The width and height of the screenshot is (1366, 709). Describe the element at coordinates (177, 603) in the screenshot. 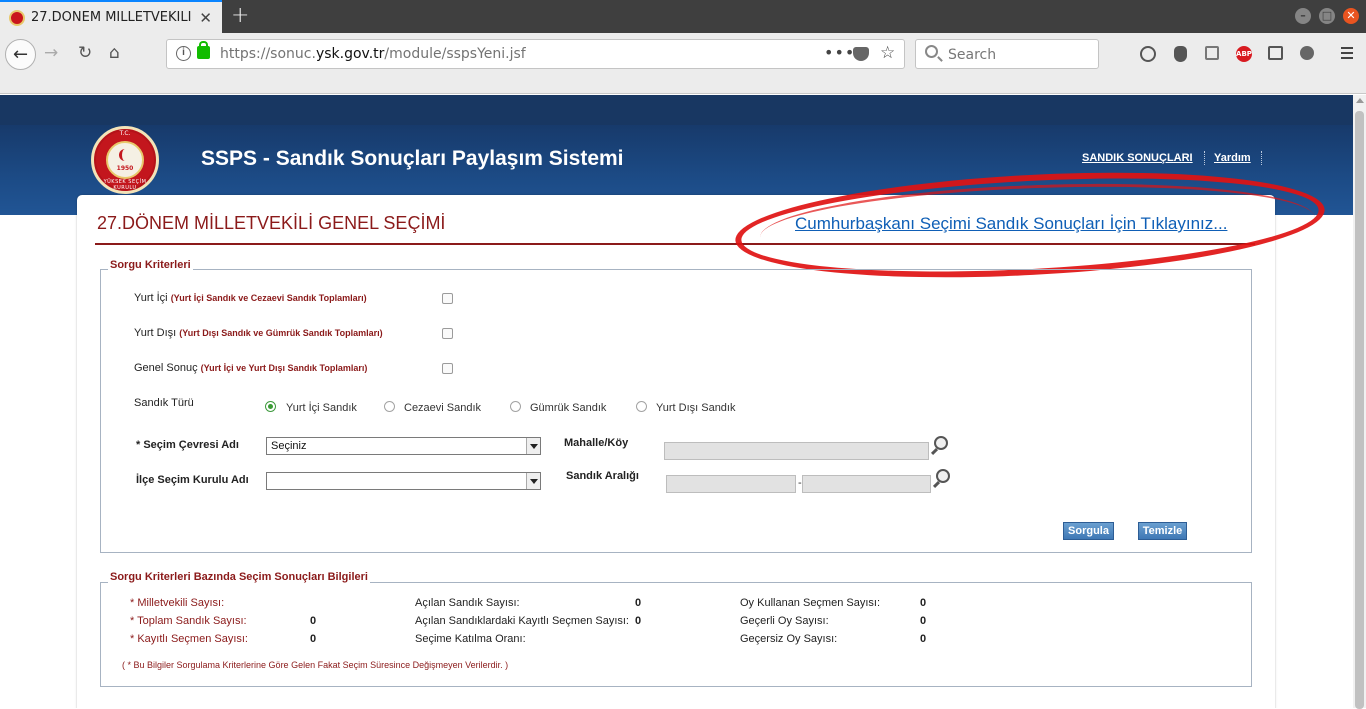

I see `milletvekili-sayisi-label: * Milletvekili Sayısı:` at that location.